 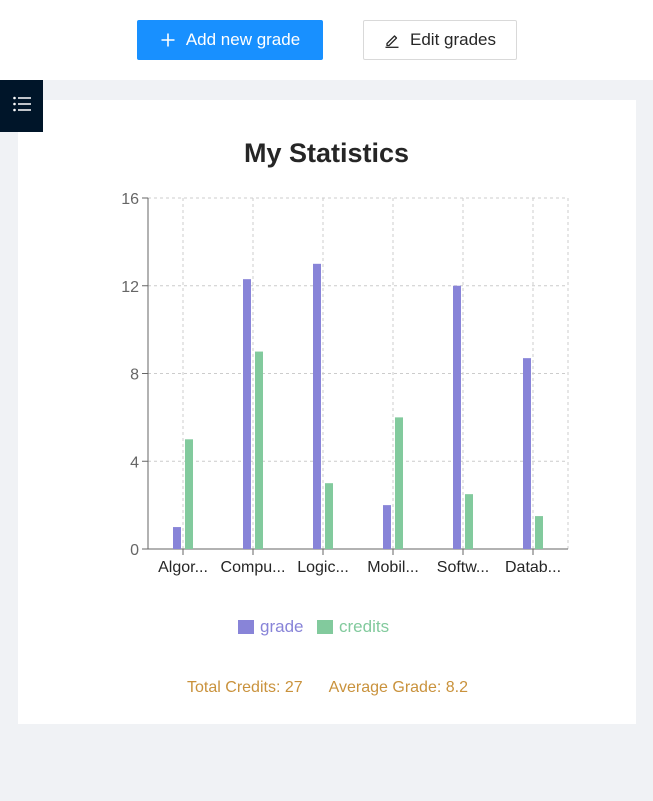 What do you see at coordinates (281, 626) in the screenshot?
I see `legend-label: grade` at bounding box center [281, 626].